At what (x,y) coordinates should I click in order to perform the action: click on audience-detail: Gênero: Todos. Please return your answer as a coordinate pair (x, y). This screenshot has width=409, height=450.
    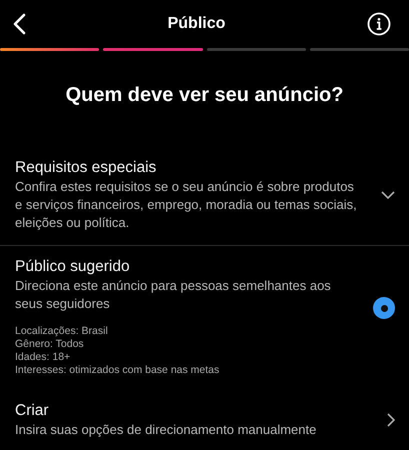
    Looking at the image, I should click on (50, 344).